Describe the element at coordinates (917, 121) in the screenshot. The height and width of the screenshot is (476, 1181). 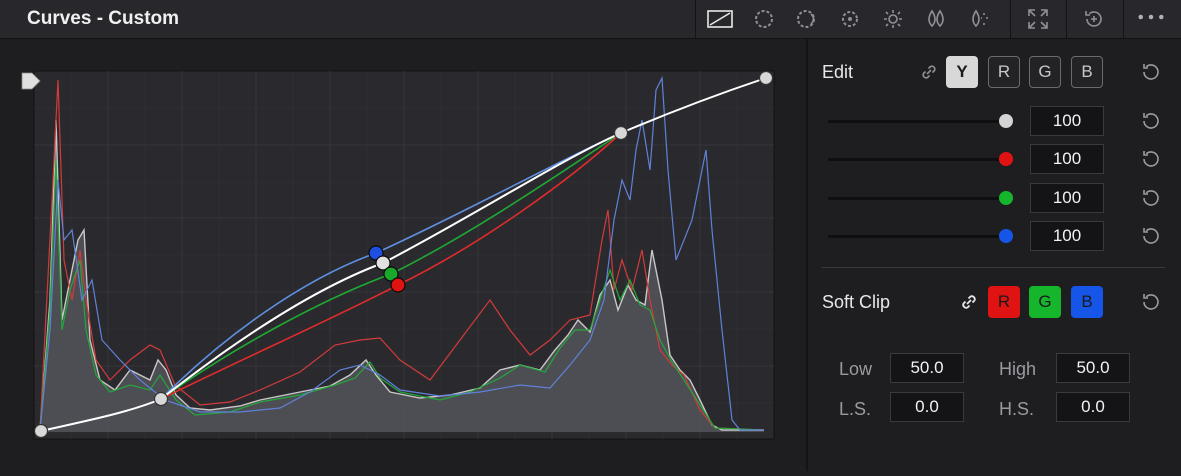
I see `y-slider-track` at that location.